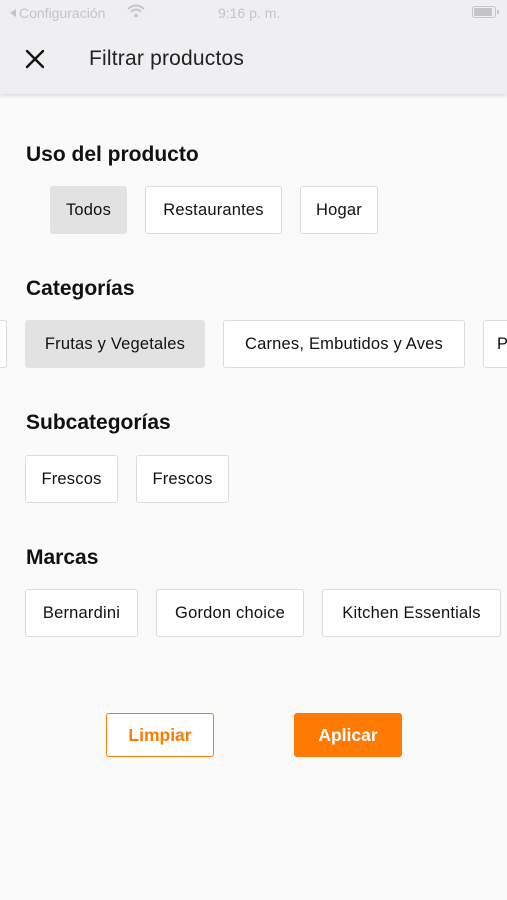 The image size is (507, 900). I want to click on status-time: 9:16 p. m., so click(249, 13).